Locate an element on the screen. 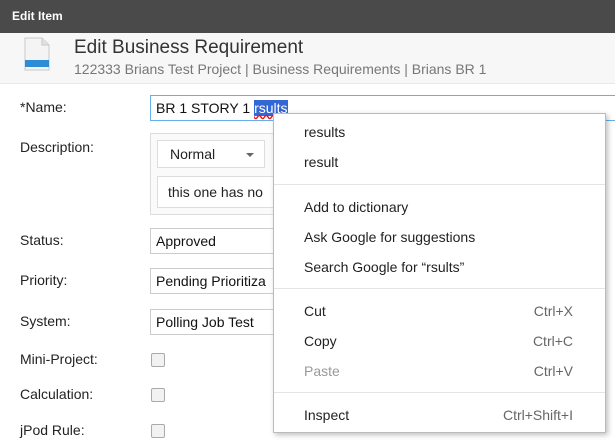  suggestion-results: results is located at coordinates (439, 133).